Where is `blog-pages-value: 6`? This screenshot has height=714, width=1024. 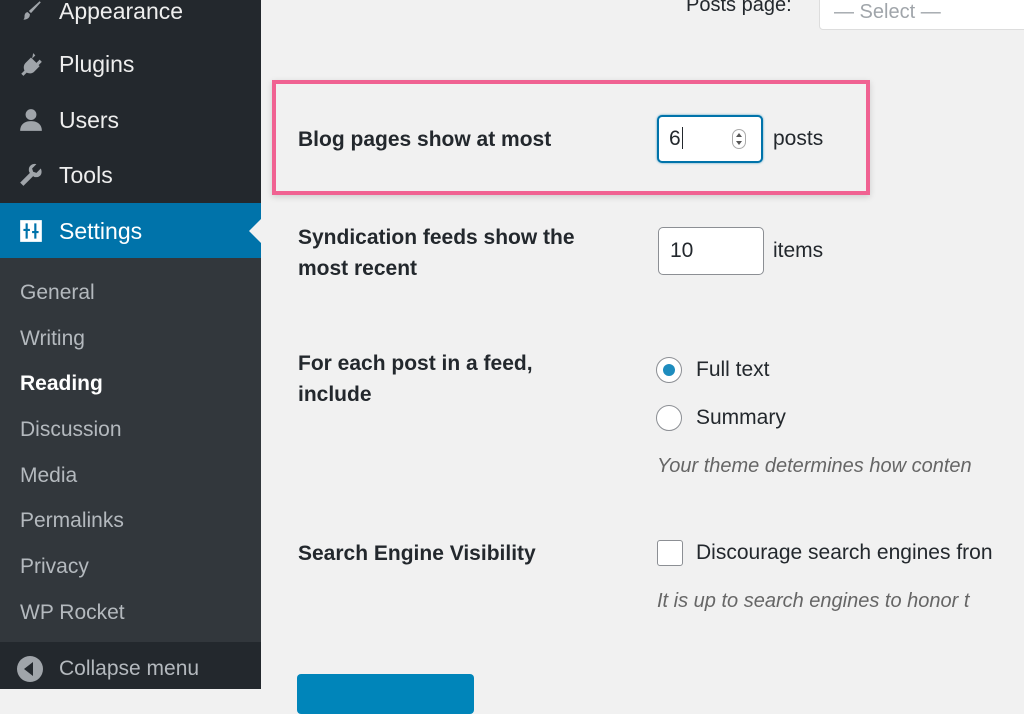
blog-pages-value: 6 is located at coordinates (675, 138).